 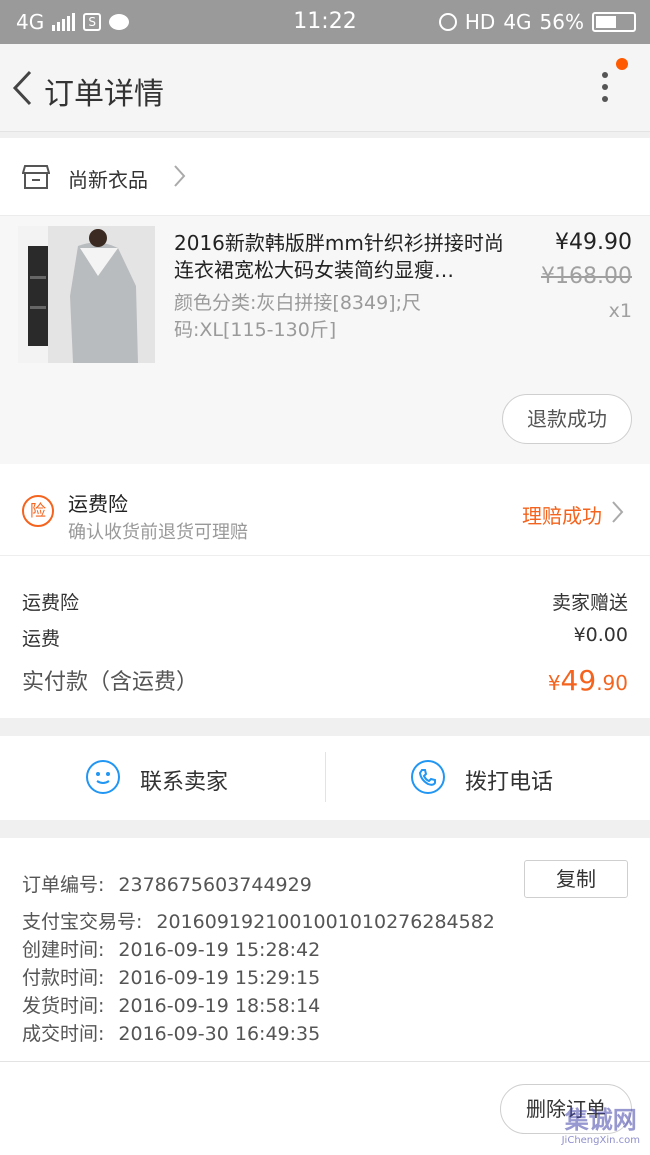 What do you see at coordinates (82, 922) in the screenshot?
I see `info-label: 支付宝交易号:` at bounding box center [82, 922].